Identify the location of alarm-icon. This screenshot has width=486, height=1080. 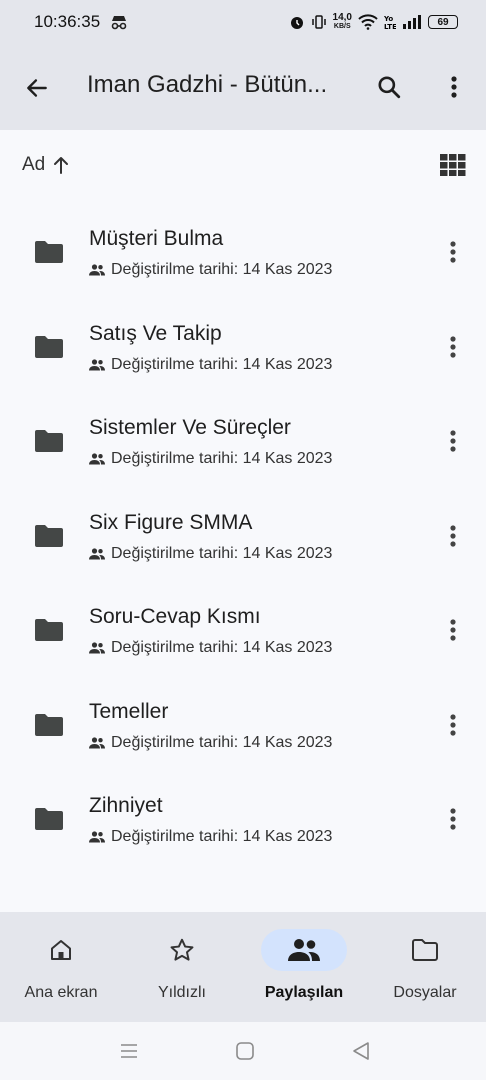
(296, 23).